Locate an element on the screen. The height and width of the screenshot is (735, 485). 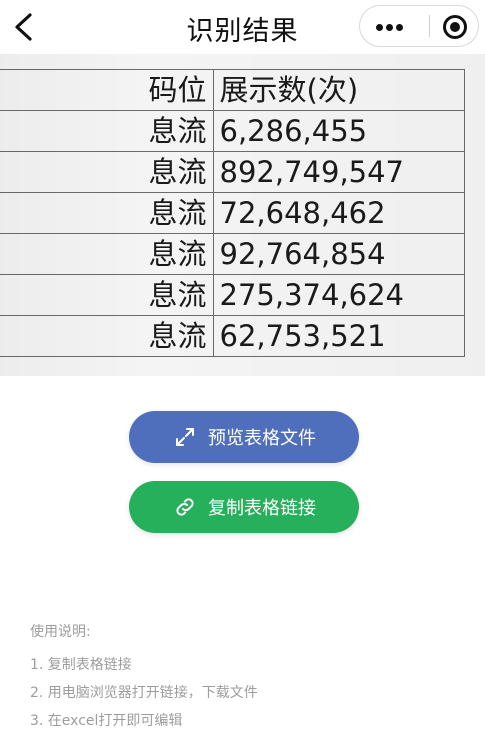
table-cell: 72,648,462 is located at coordinates (339, 213).